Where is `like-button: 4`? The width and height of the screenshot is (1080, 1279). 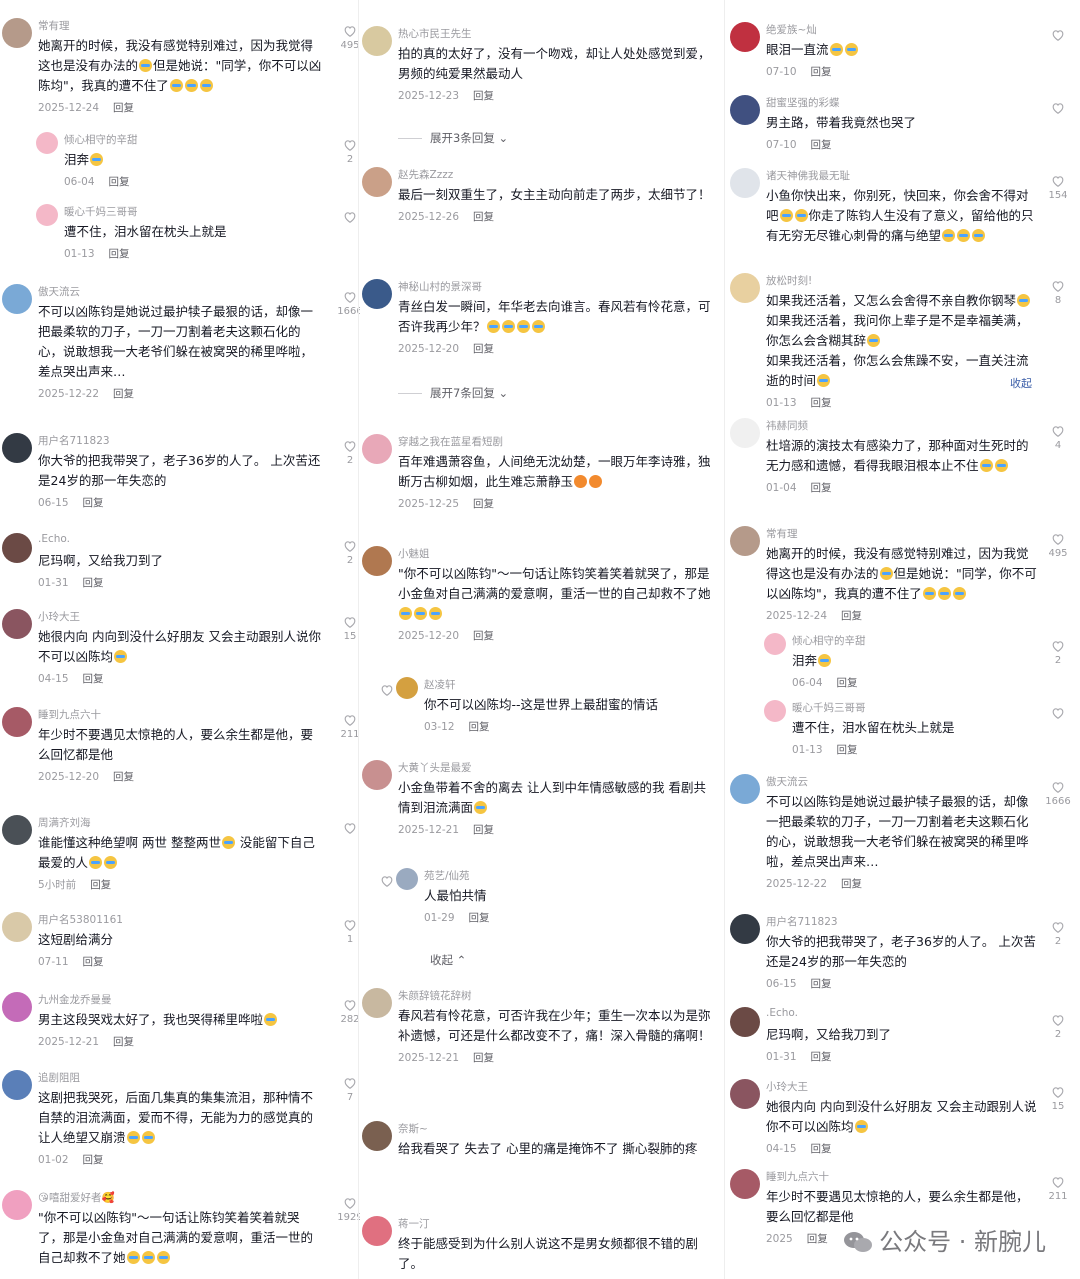 like-button: 4 is located at coordinates (1058, 437).